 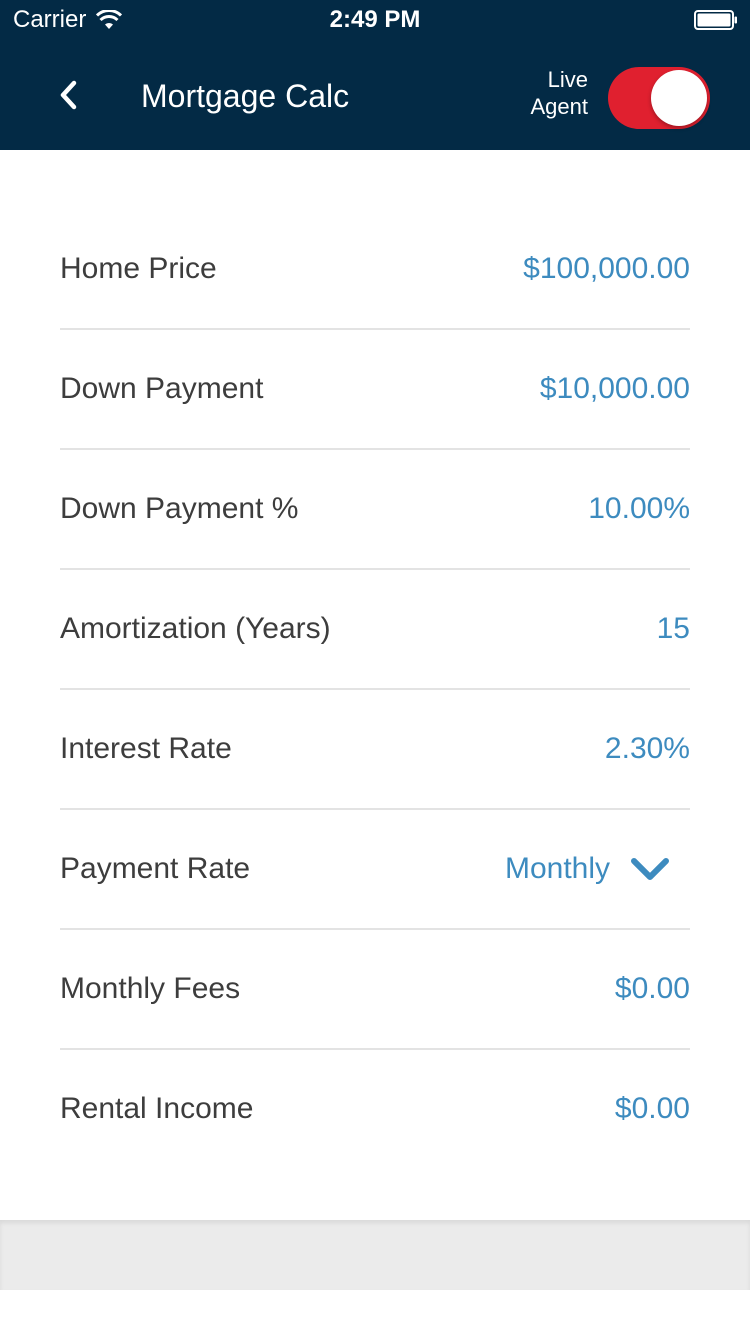 I want to click on footer-band, so click(x=375, y=1255).